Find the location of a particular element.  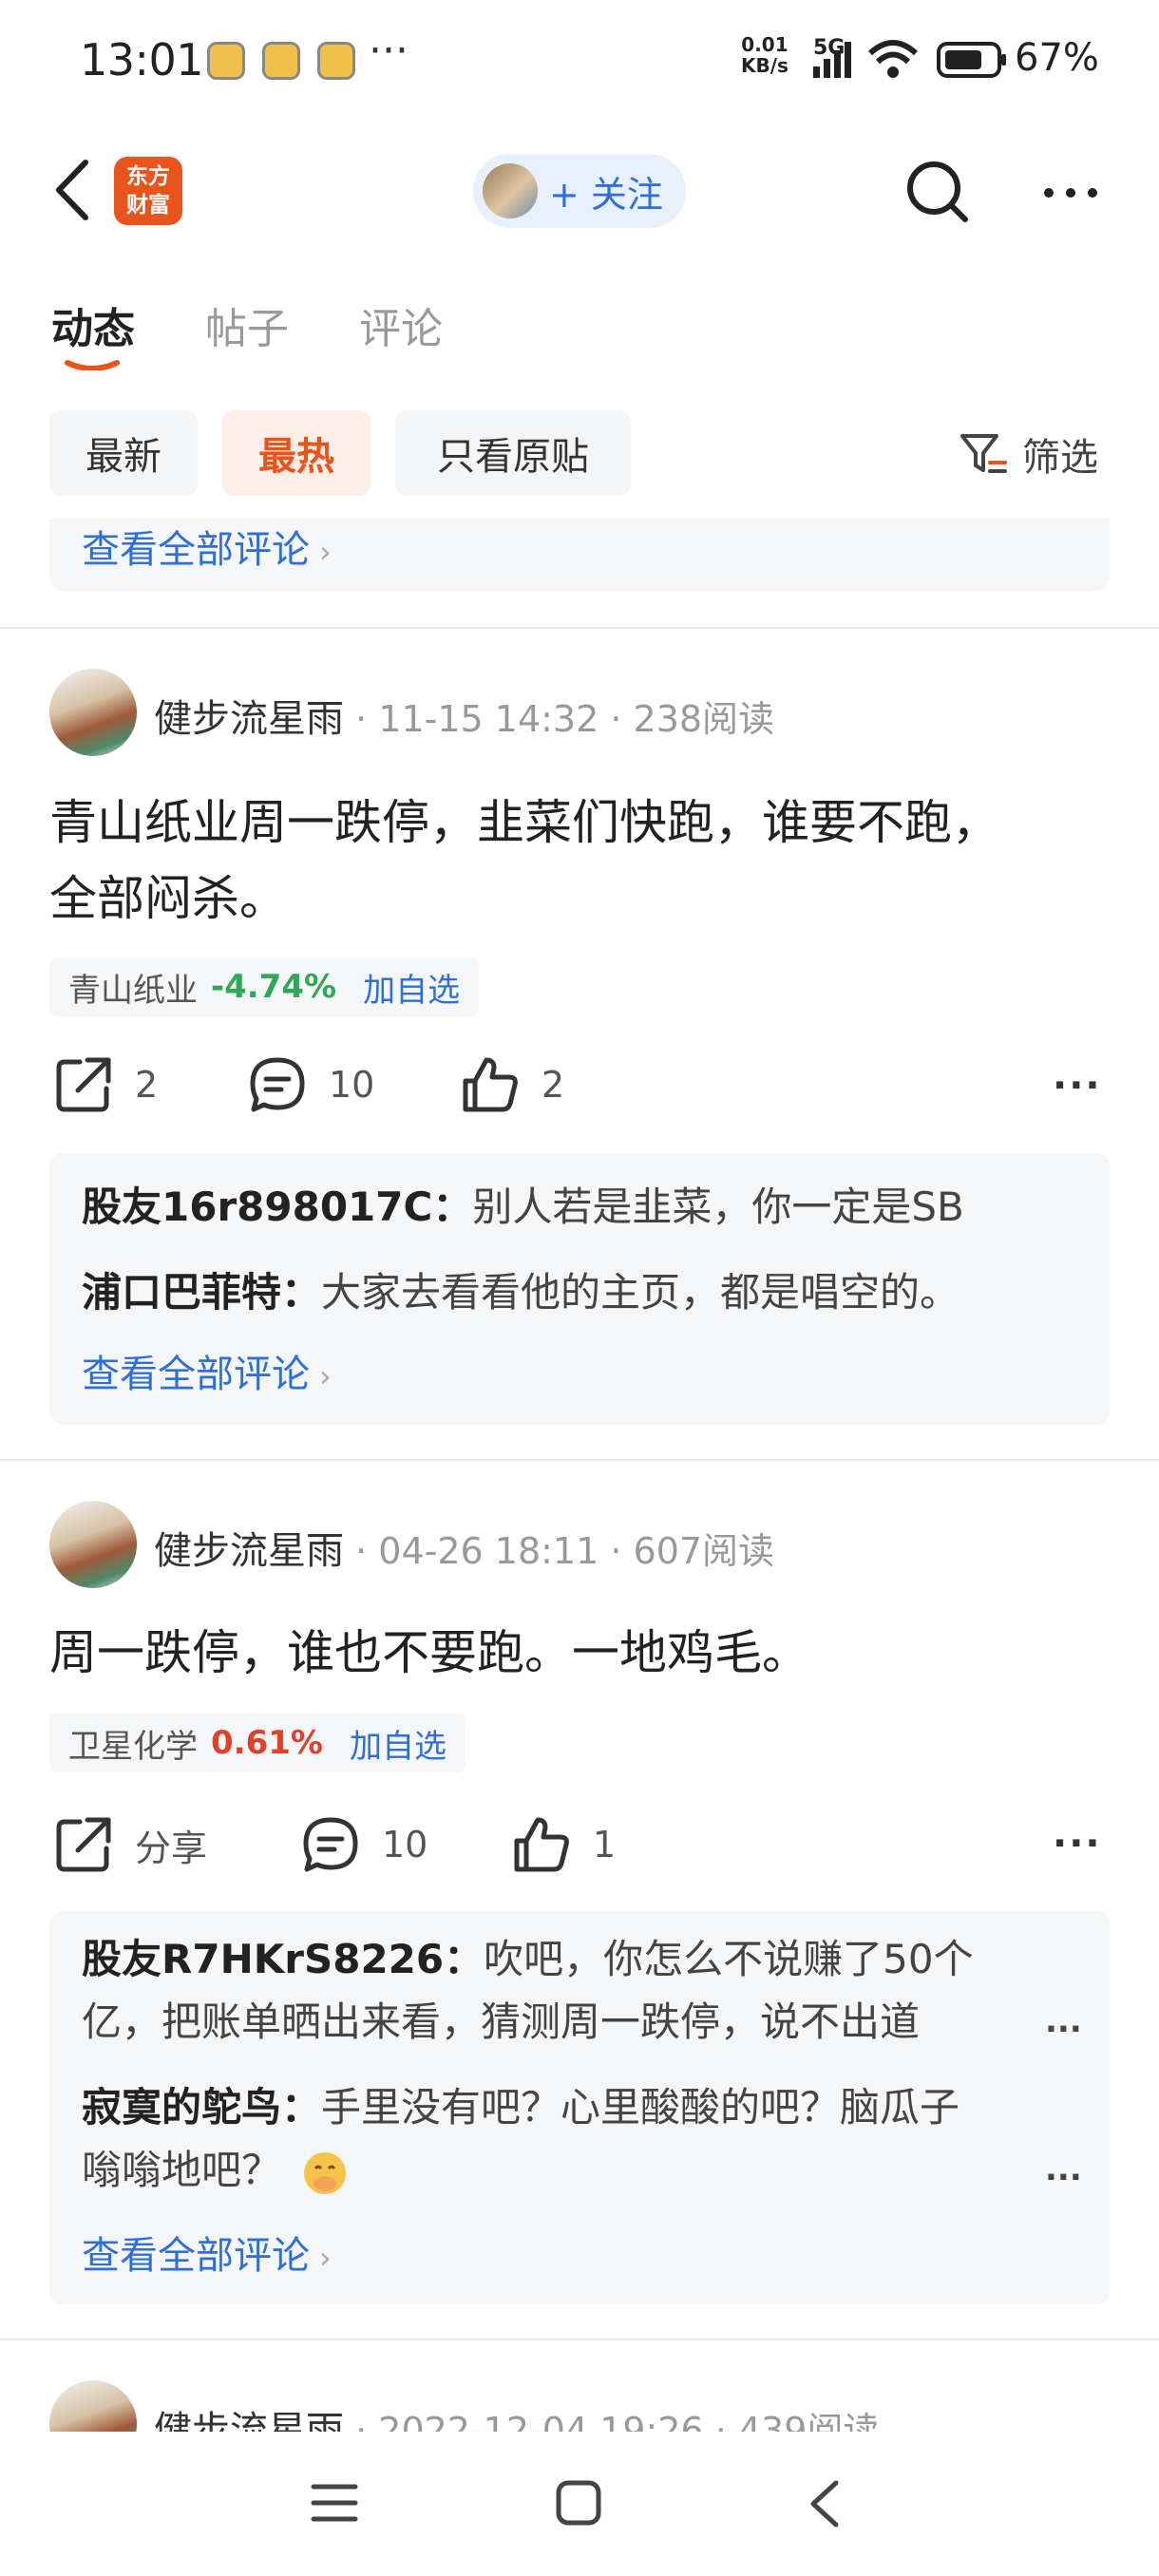

filter-funnel-icon is located at coordinates (983, 453).